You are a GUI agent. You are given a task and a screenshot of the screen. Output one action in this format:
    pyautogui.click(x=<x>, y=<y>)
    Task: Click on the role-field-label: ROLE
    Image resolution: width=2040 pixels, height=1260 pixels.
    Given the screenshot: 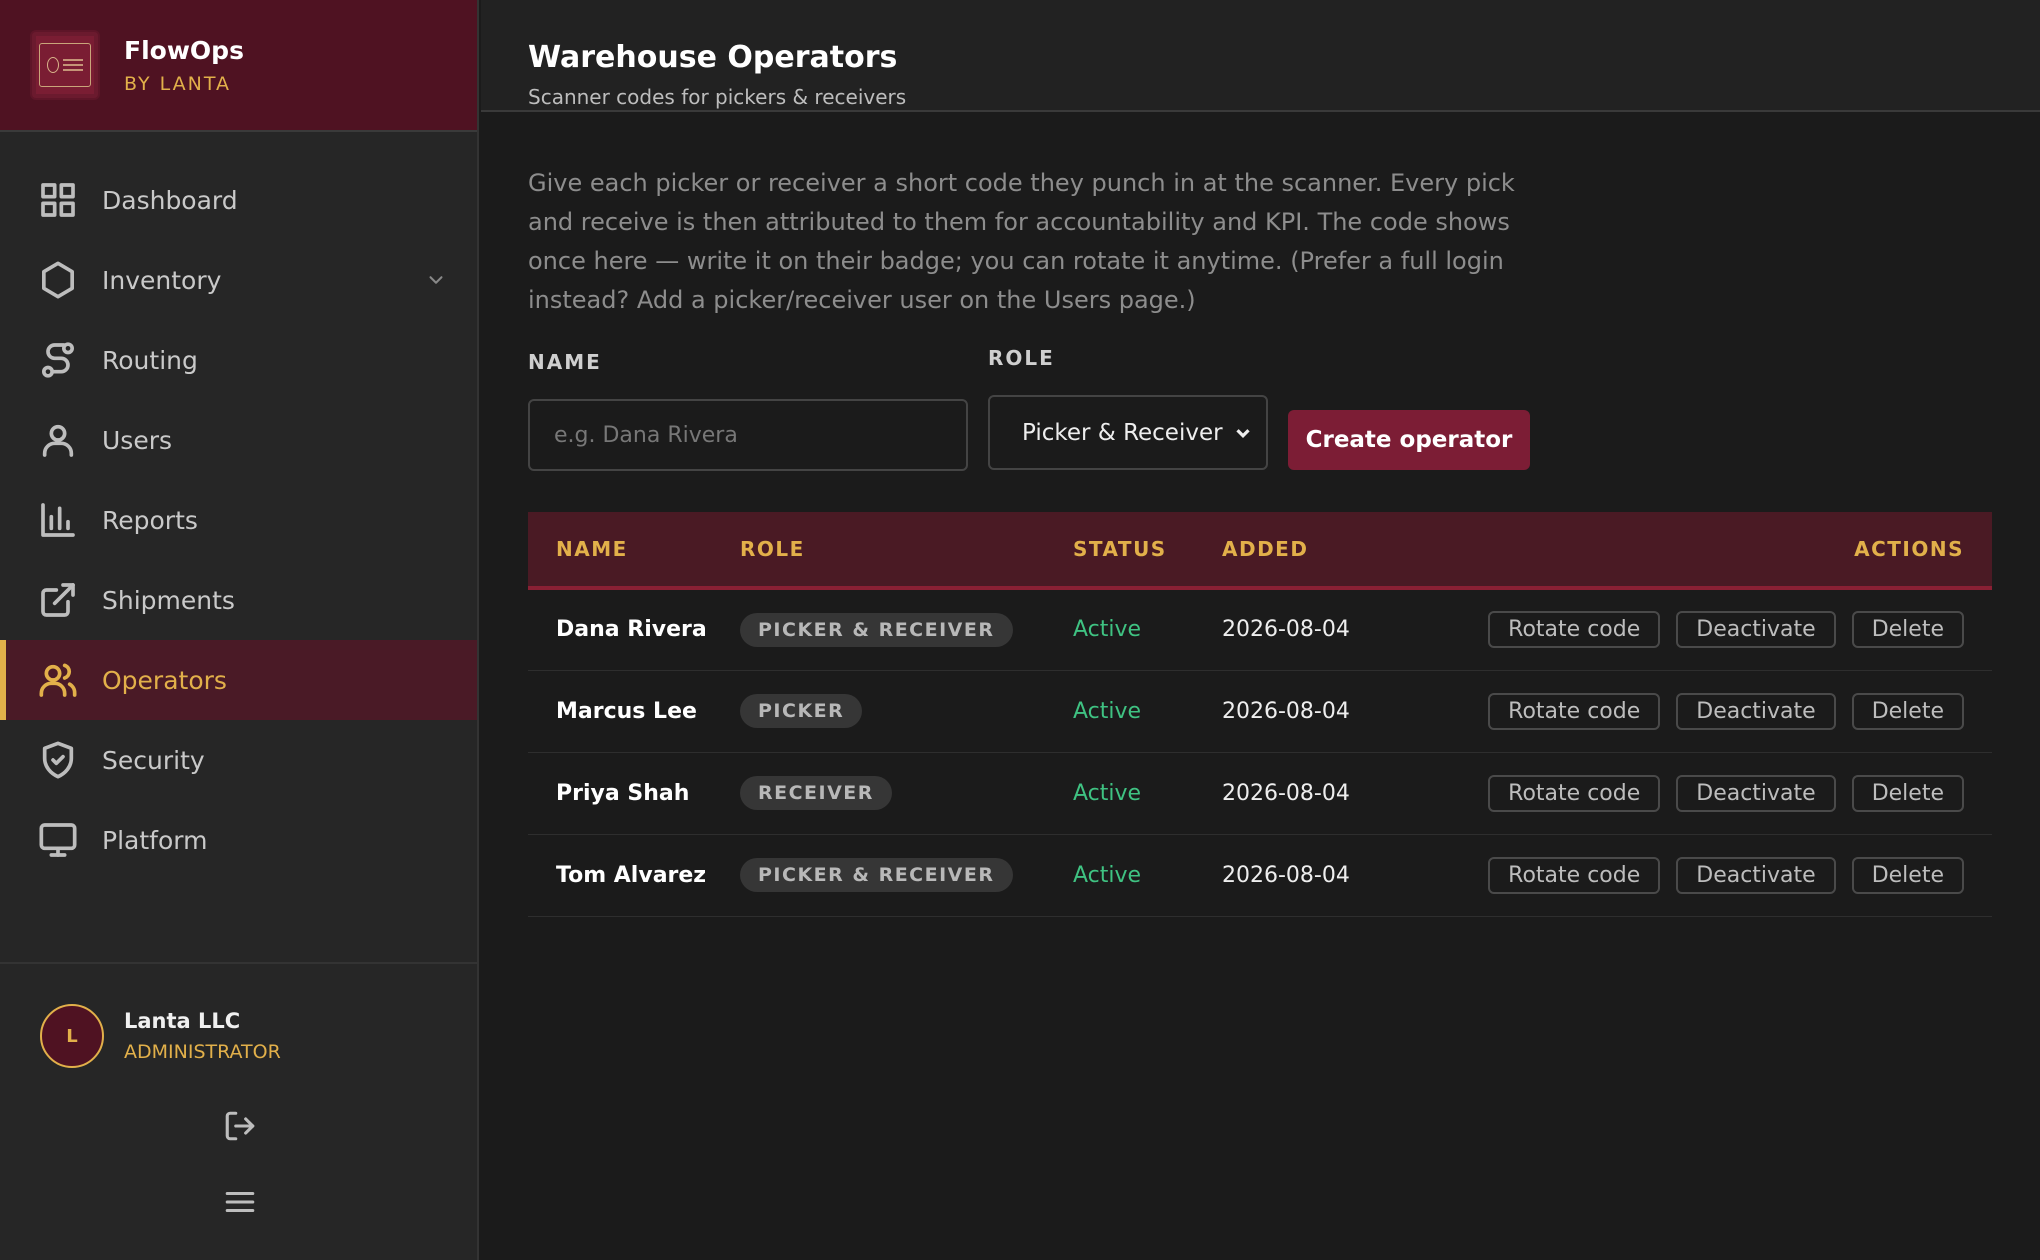 What is the action you would take?
    pyautogui.click(x=1021, y=358)
    